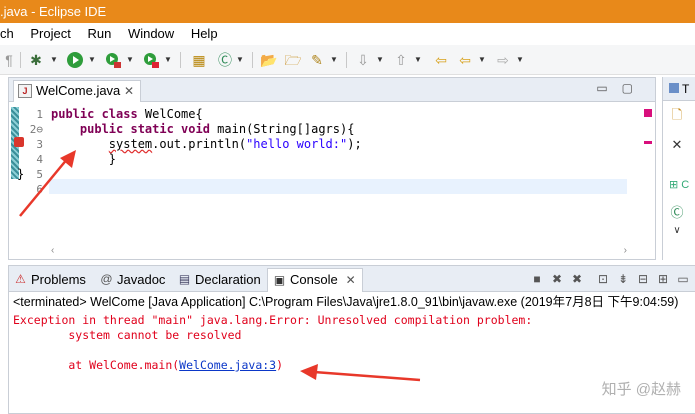 This screenshot has width=695, height=414. What do you see at coordinates (225, 60) in the screenshot?
I see `new-class-icon: Ⓒ` at bounding box center [225, 60].